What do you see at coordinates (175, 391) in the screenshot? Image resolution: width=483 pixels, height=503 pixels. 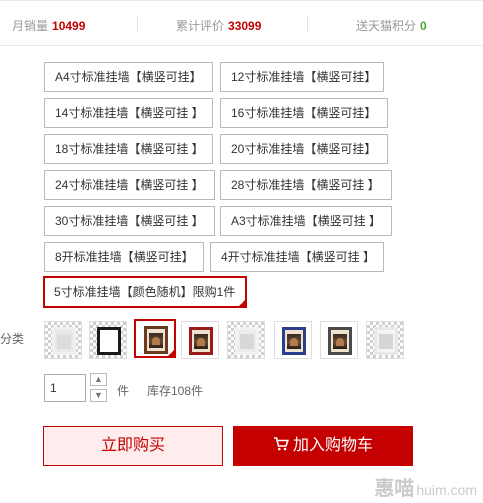 I see `stock-count: 库存108件` at bounding box center [175, 391].